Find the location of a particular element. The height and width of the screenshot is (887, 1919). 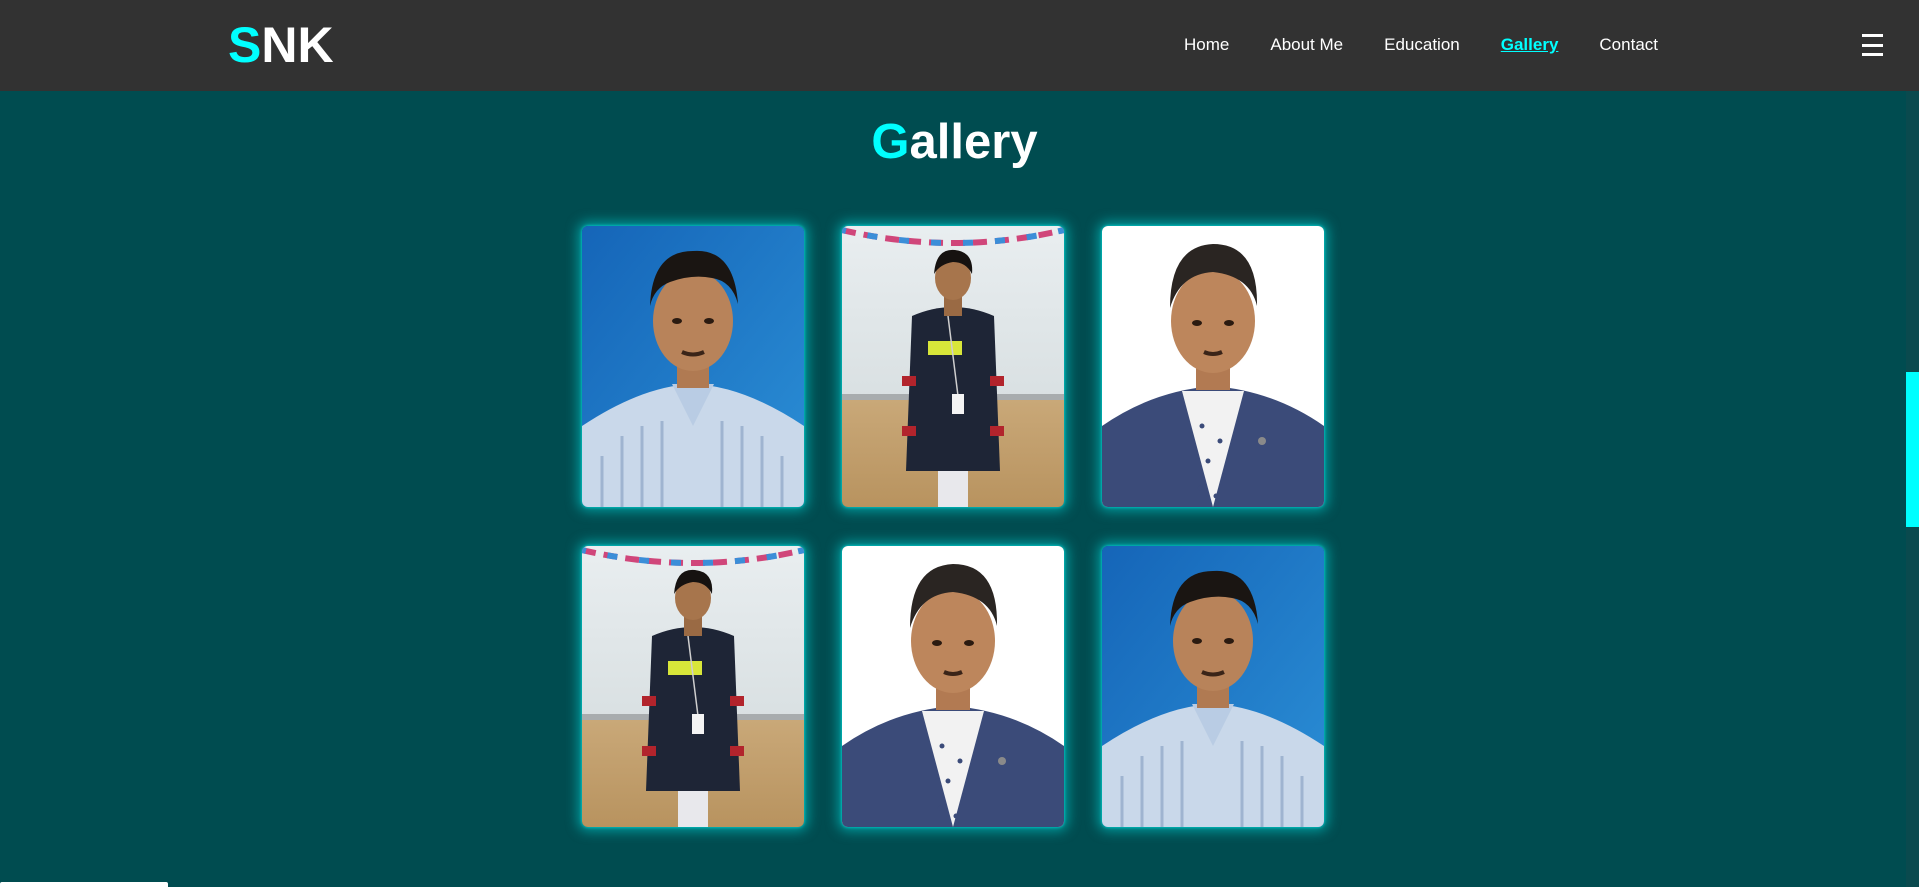

scrollbar-thumb is located at coordinates (1912, 449).